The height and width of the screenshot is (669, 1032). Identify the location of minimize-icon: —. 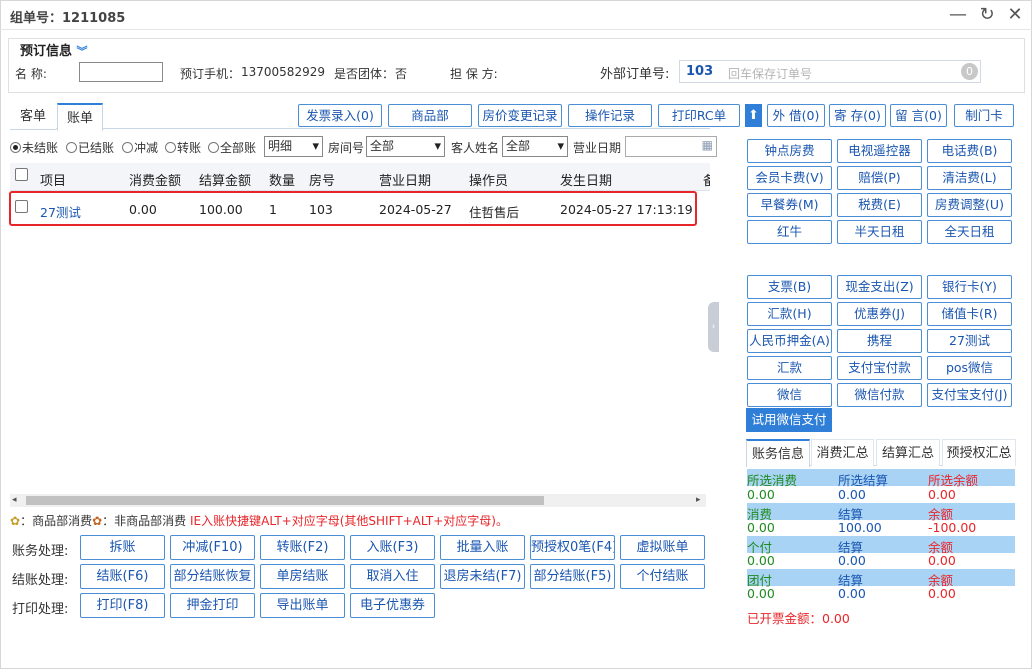
(958, 15).